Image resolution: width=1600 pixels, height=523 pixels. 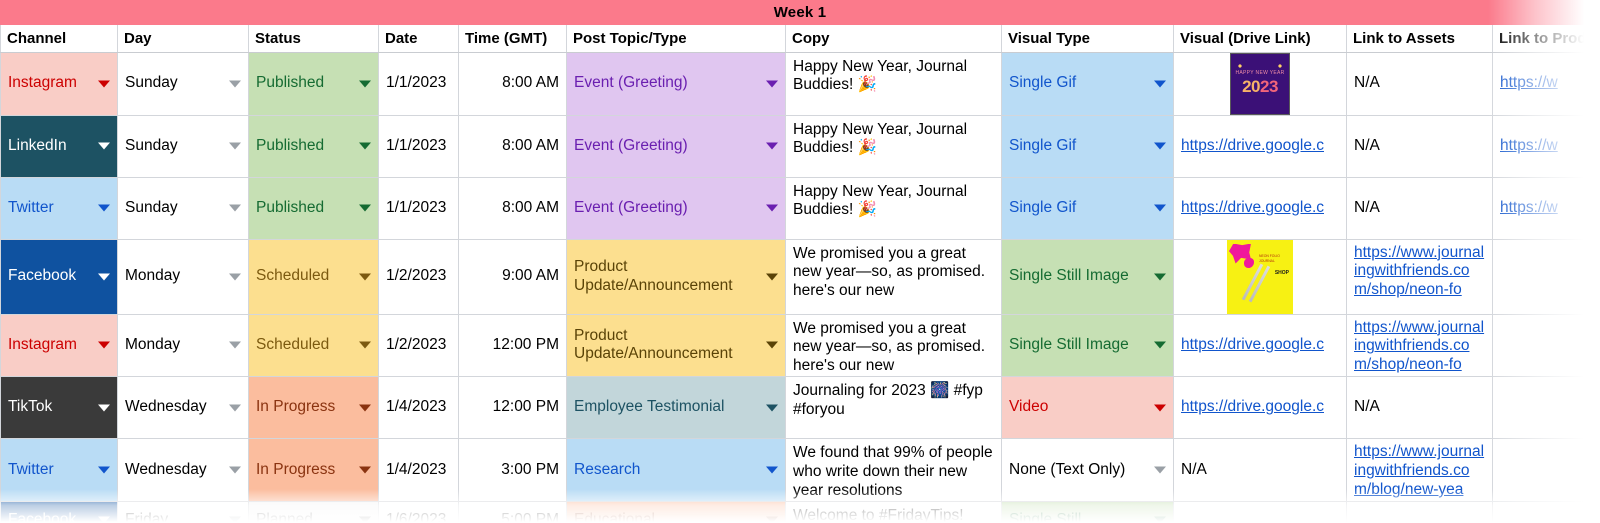 What do you see at coordinates (893, 84) in the screenshot?
I see `cell-copy: Happy New Year, Journal Buddies! 🎉` at bounding box center [893, 84].